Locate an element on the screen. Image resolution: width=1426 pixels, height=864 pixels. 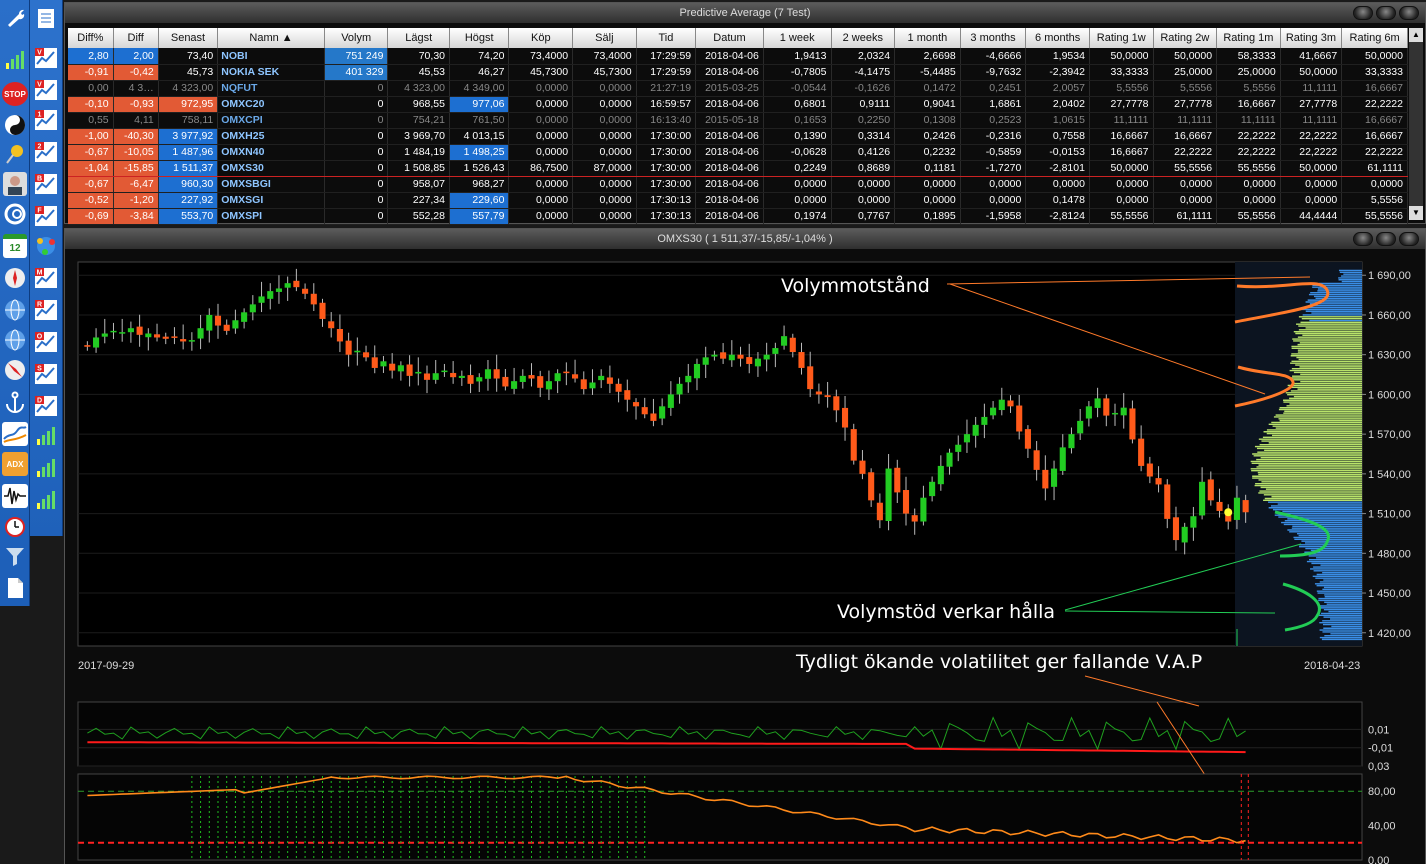
wrench-icon is located at coordinates (15, 18).